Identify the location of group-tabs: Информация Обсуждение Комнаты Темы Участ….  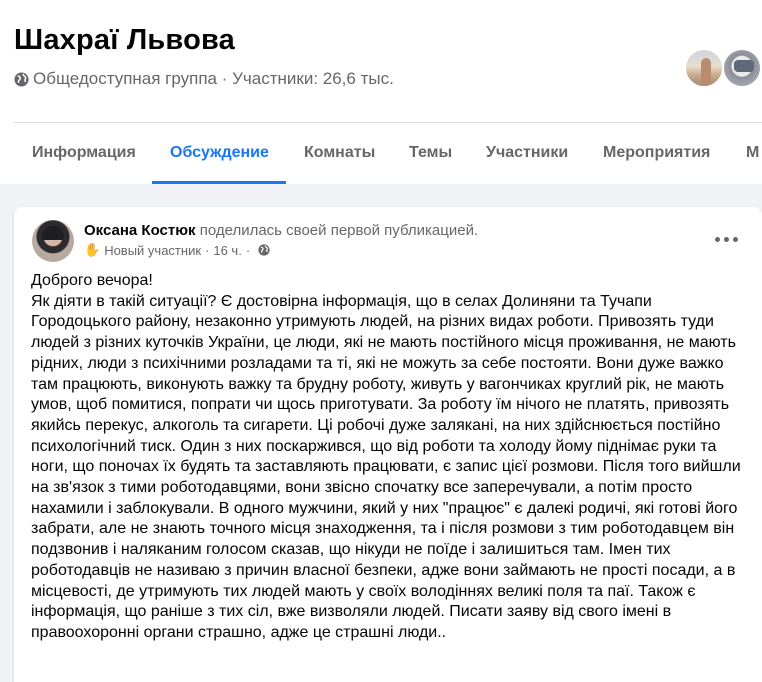
(388, 153).